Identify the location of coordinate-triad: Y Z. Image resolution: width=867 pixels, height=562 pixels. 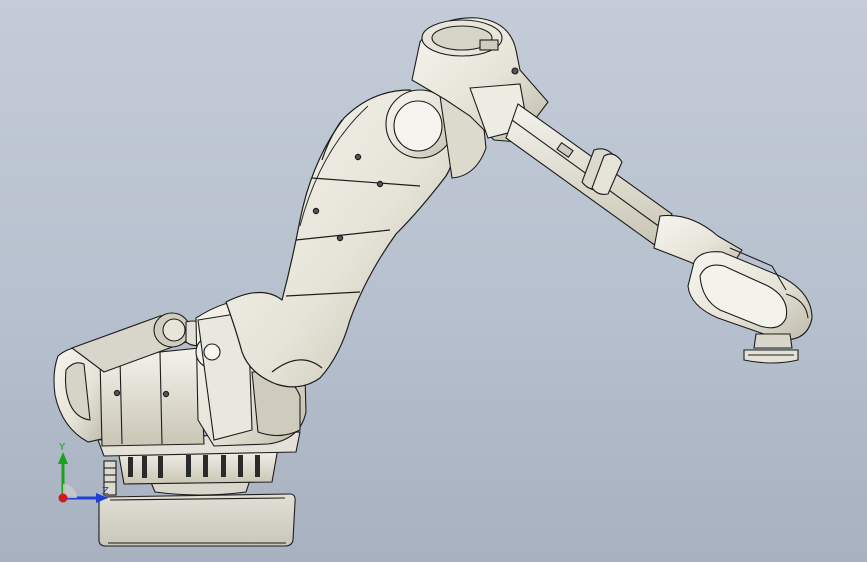
(83, 472).